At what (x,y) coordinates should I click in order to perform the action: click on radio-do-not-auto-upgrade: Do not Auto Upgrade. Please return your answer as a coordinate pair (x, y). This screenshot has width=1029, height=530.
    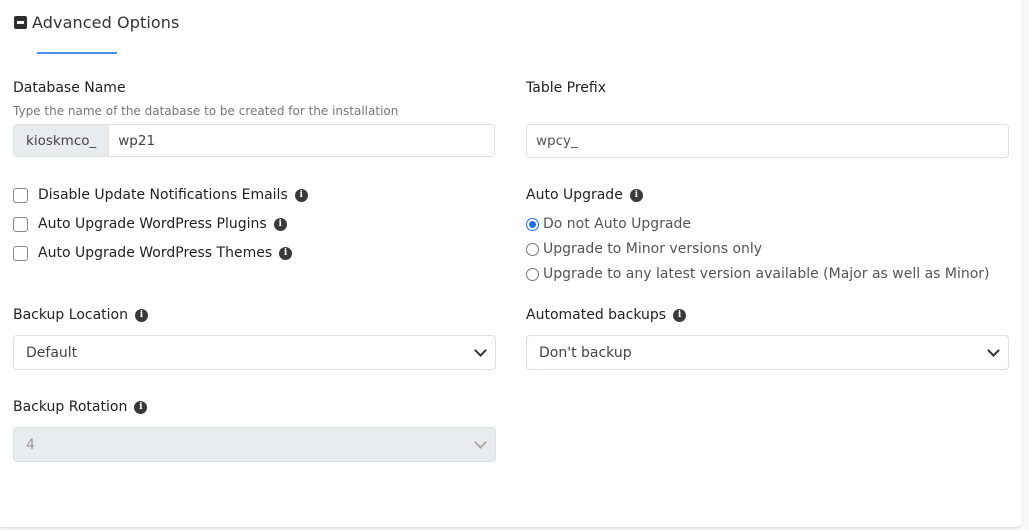
    Looking at the image, I should click on (608, 224).